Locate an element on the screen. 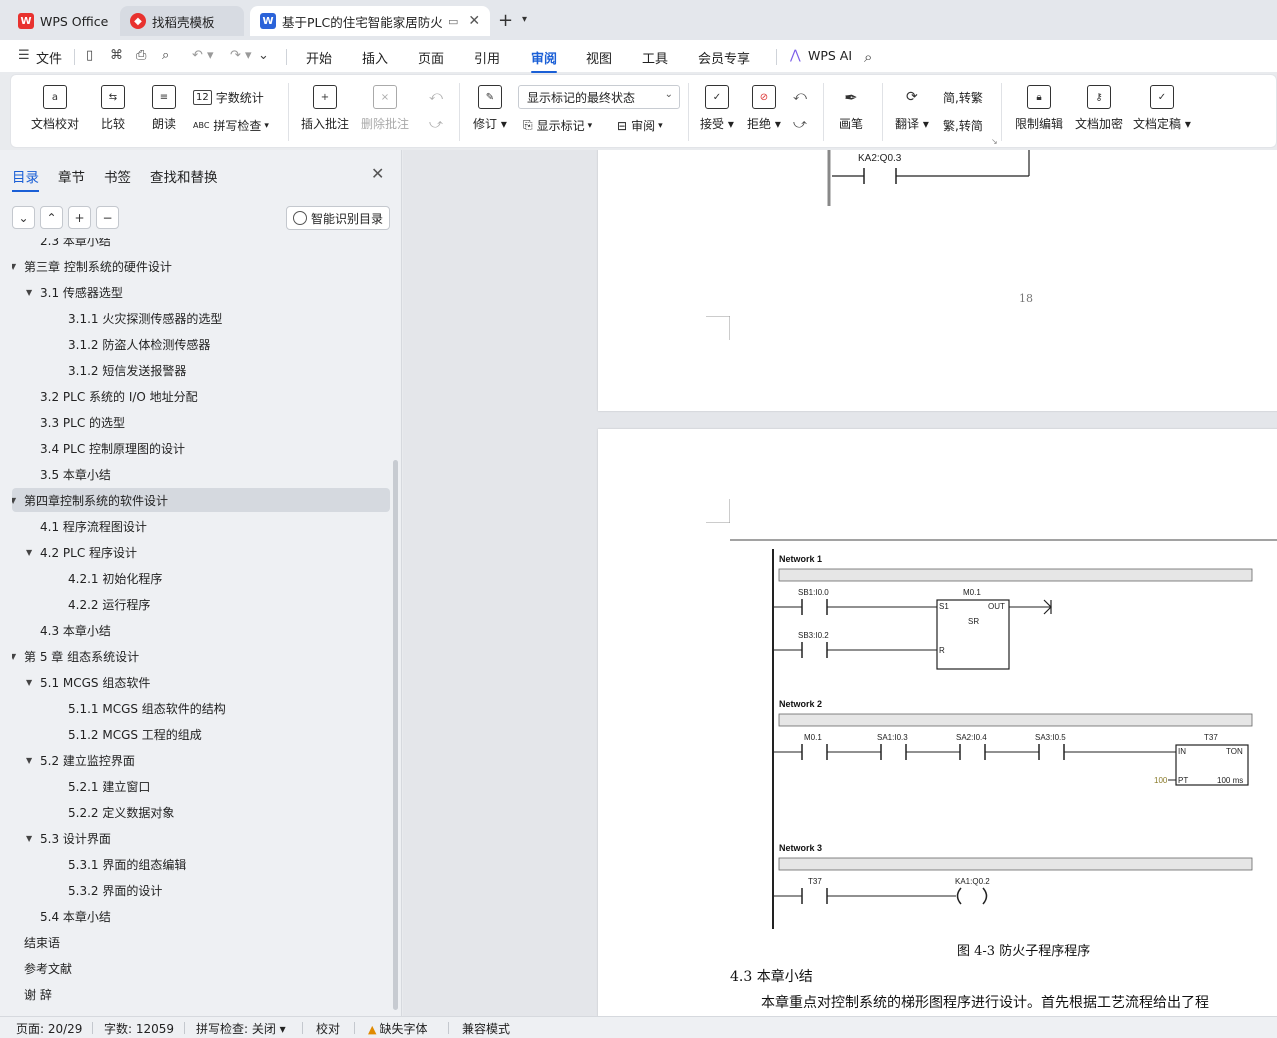 The height and width of the screenshot is (1038, 1277). toc-item: 5.1.1 MCGS 组态软件的结构 is located at coordinates (201, 708).